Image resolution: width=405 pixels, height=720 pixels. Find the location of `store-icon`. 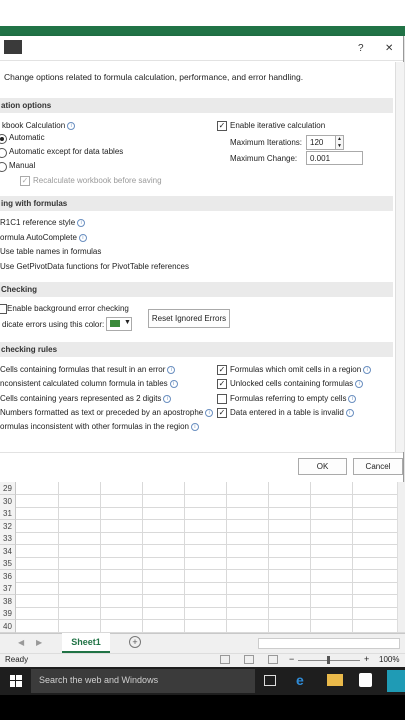

store-icon is located at coordinates (365, 680).